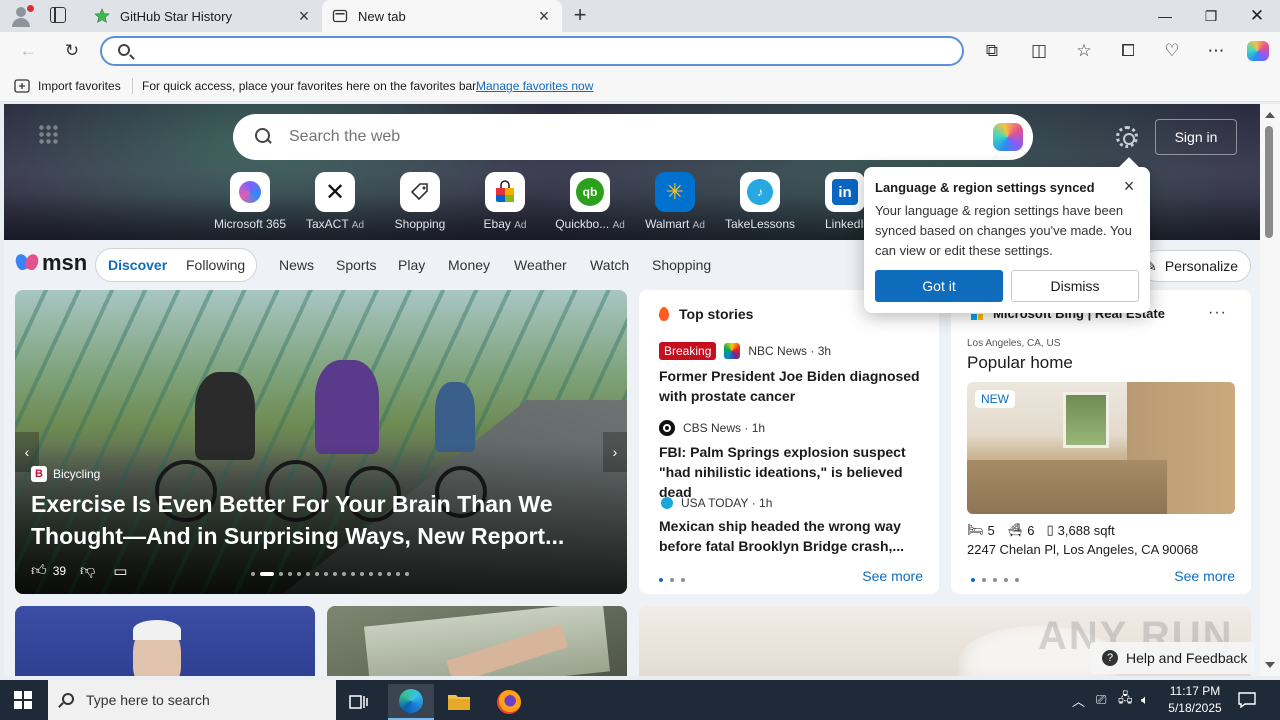 The width and height of the screenshot is (1280, 720). Describe the element at coordinates (39, 571) in the screenshot. I see `thumbs-up-icon: 👍︎` at that location.